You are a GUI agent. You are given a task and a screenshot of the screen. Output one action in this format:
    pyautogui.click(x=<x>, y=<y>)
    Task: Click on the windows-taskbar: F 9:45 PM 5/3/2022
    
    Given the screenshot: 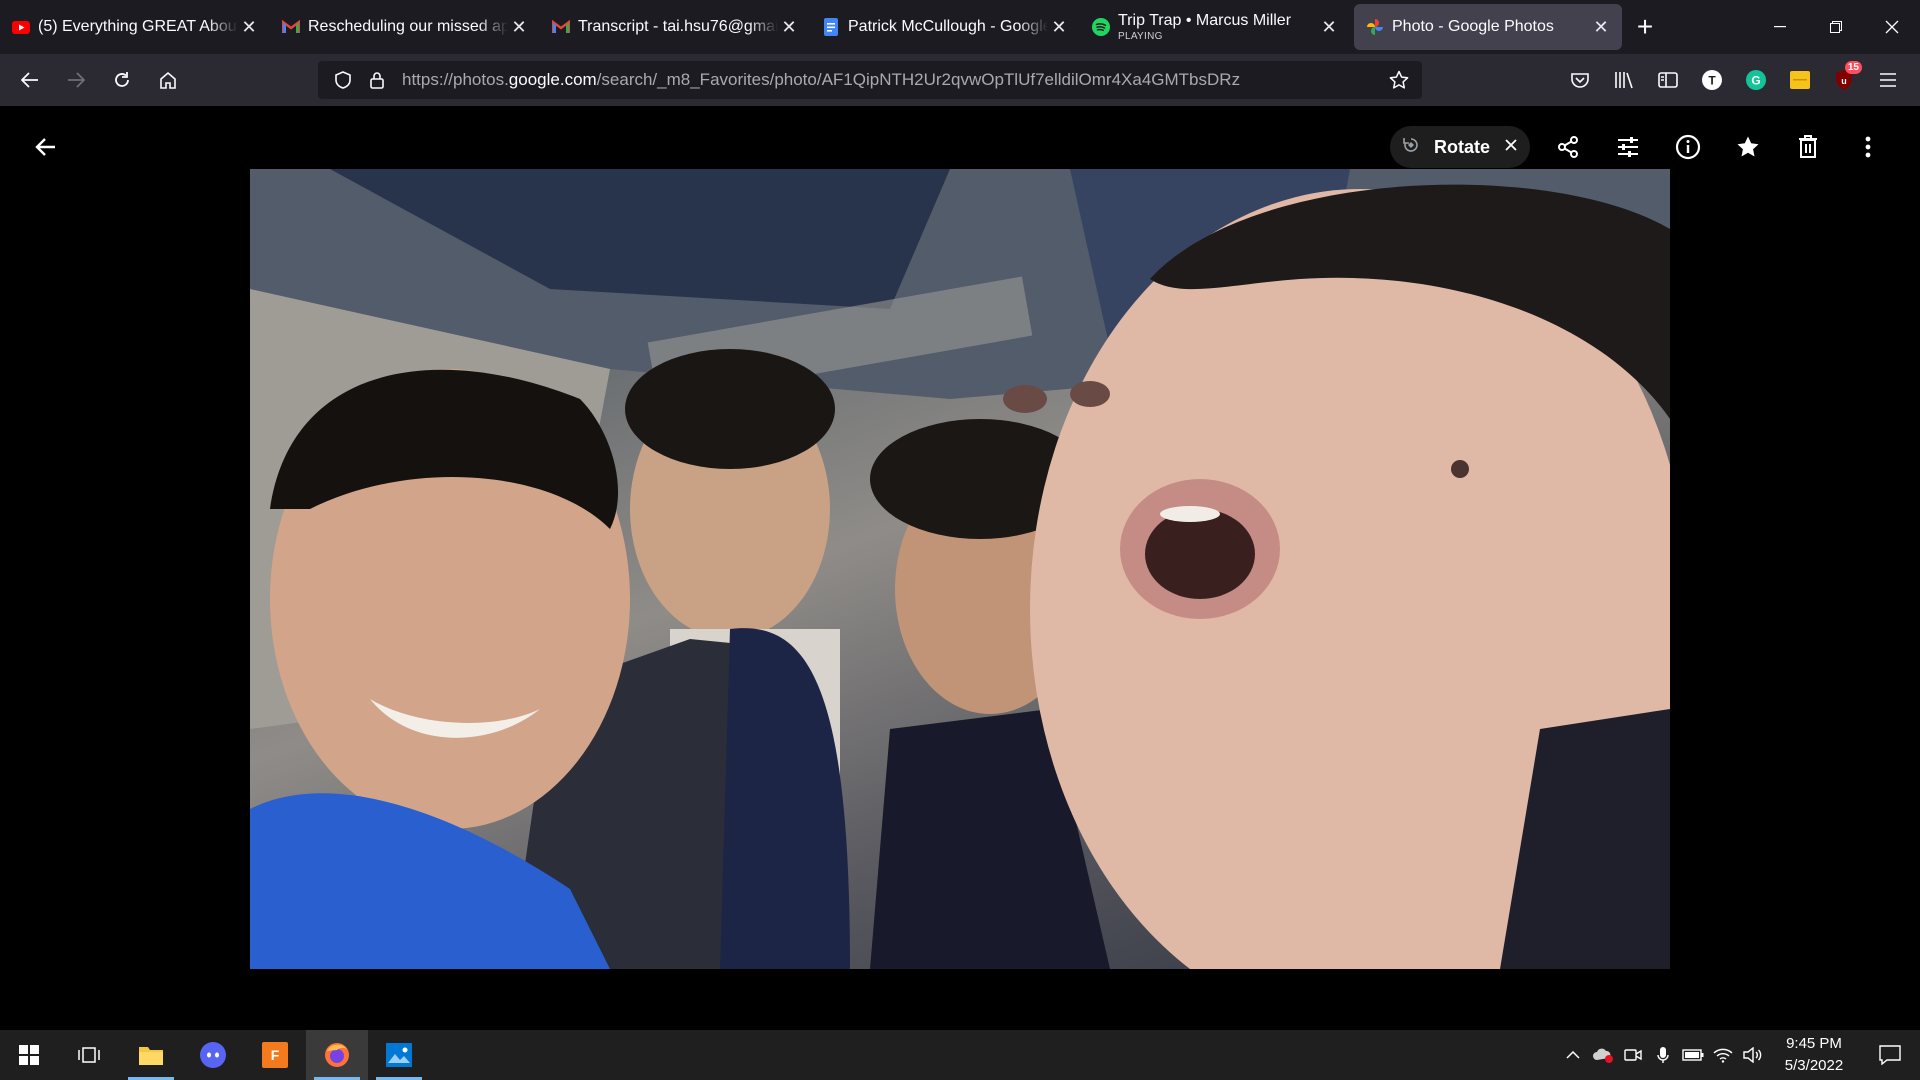 What is the action you would take?
    pyautogui.click(x=960, y=1055)
    